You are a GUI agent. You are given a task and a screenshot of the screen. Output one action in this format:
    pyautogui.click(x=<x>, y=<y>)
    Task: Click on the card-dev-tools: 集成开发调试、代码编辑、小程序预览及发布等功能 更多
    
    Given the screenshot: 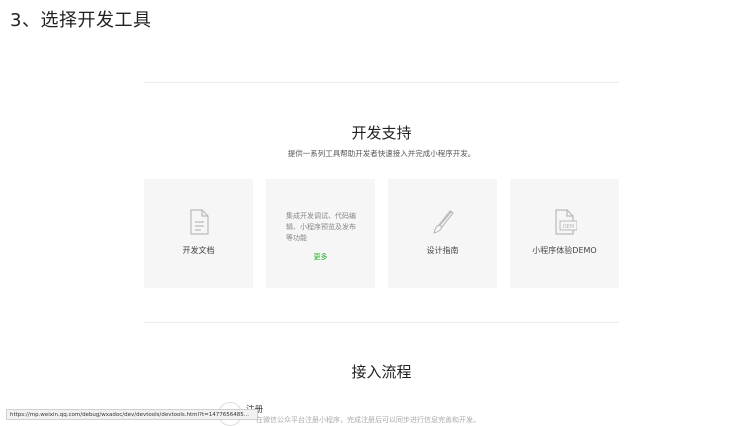 What is the action you would take?
    pyautogui.click(x=320, y=233)
    